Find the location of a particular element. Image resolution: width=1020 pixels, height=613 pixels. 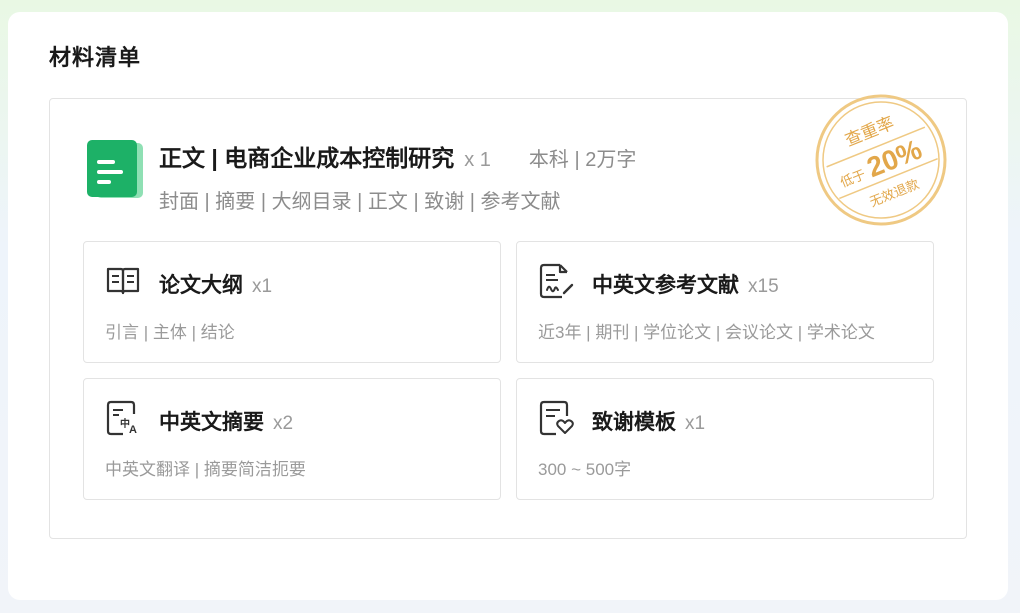

card-quantity: x15 is located at coordinates (763, 286).